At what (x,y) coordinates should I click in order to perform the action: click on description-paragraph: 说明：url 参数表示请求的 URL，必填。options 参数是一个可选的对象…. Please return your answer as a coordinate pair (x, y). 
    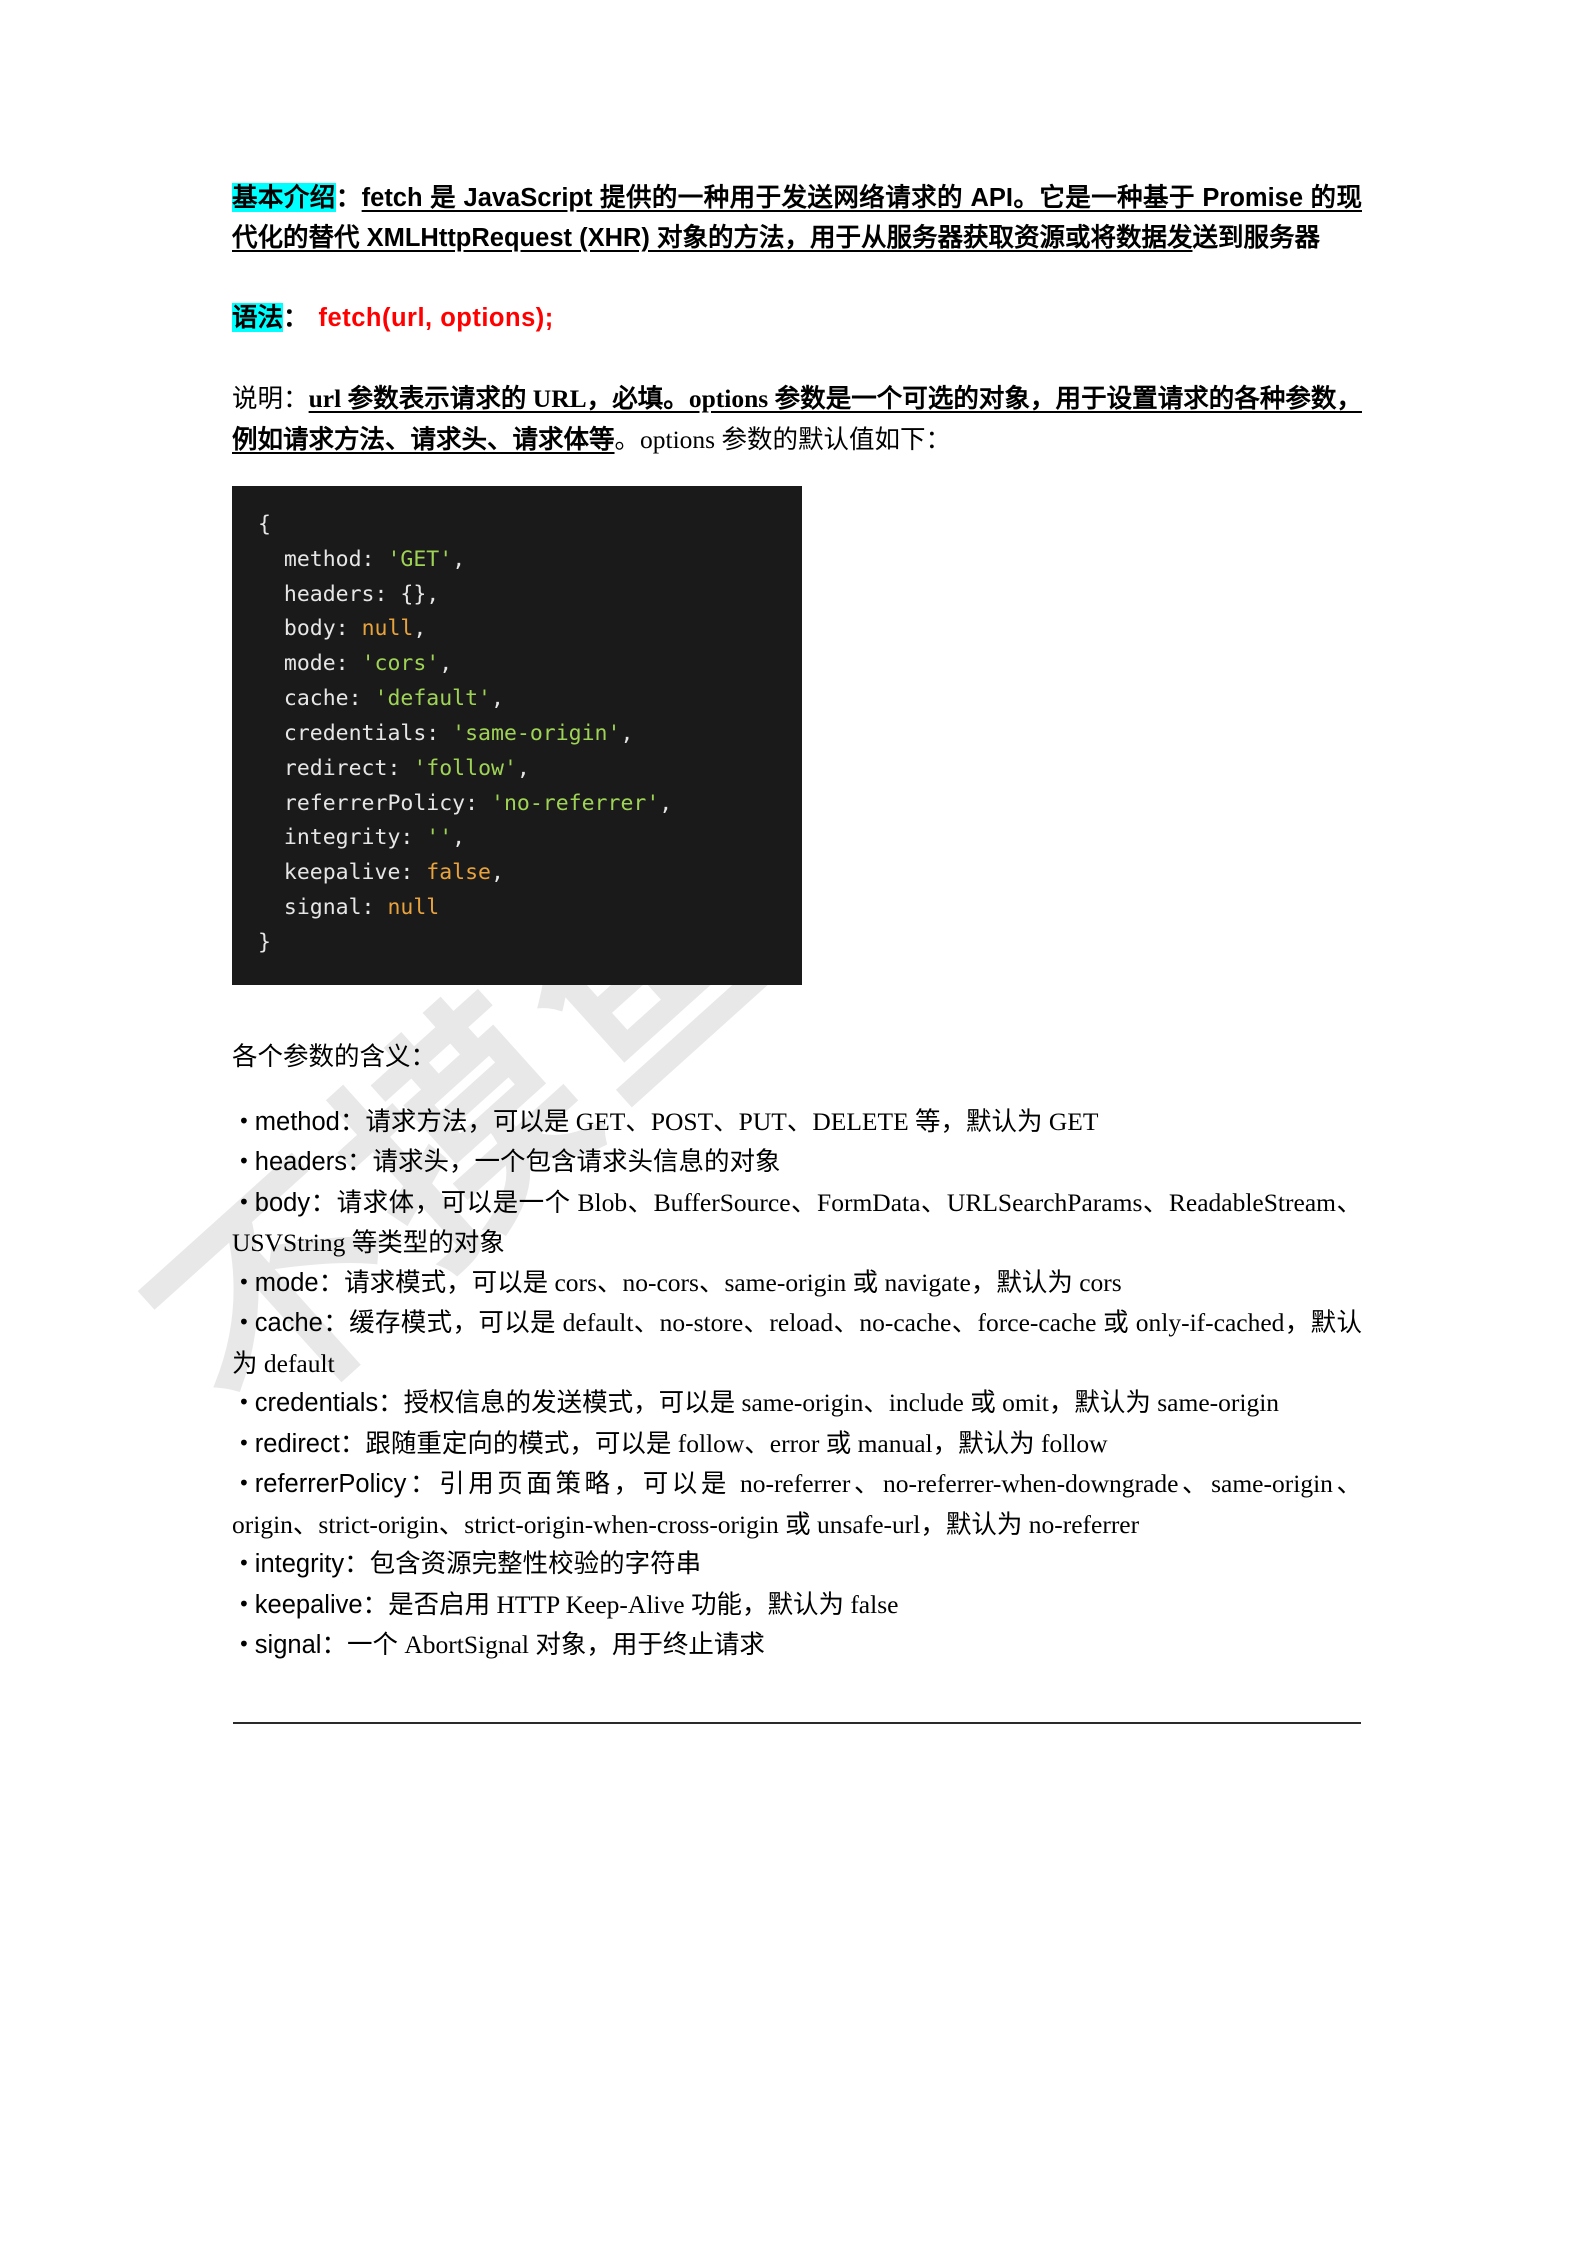
    Looking at the image, I should click on (797, 420).